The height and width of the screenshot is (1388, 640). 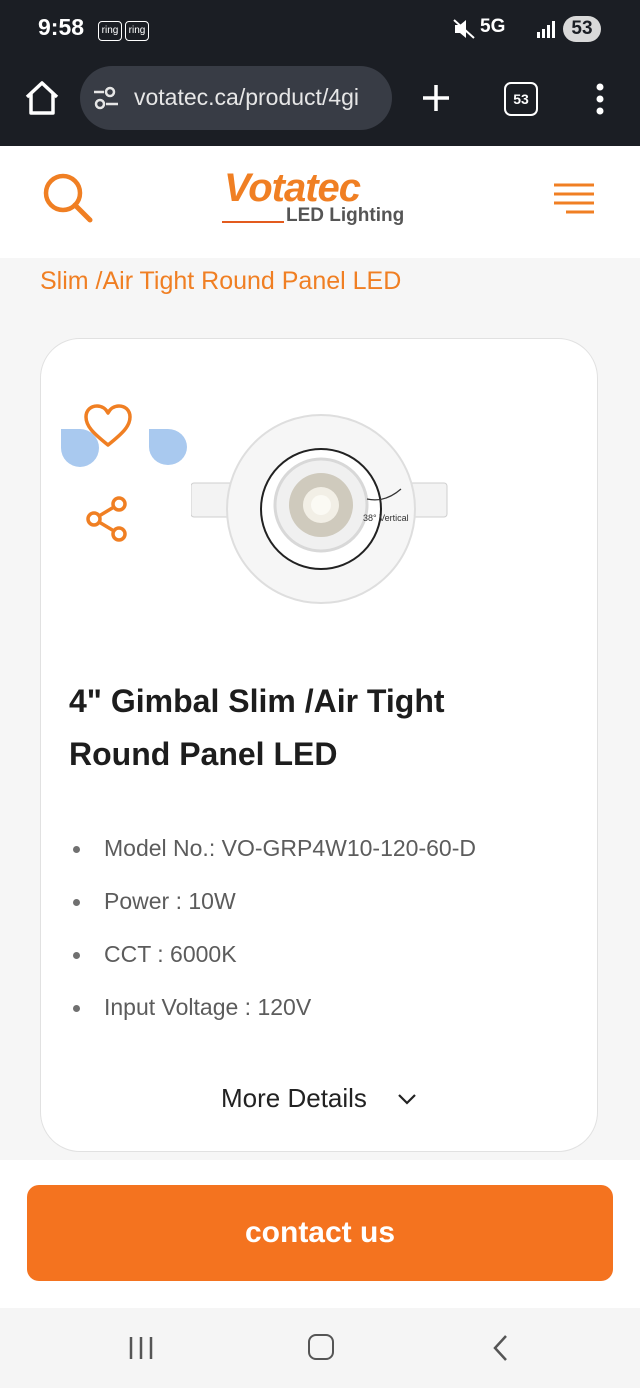 I want to click on home-icon, so click(x=42, y=98).